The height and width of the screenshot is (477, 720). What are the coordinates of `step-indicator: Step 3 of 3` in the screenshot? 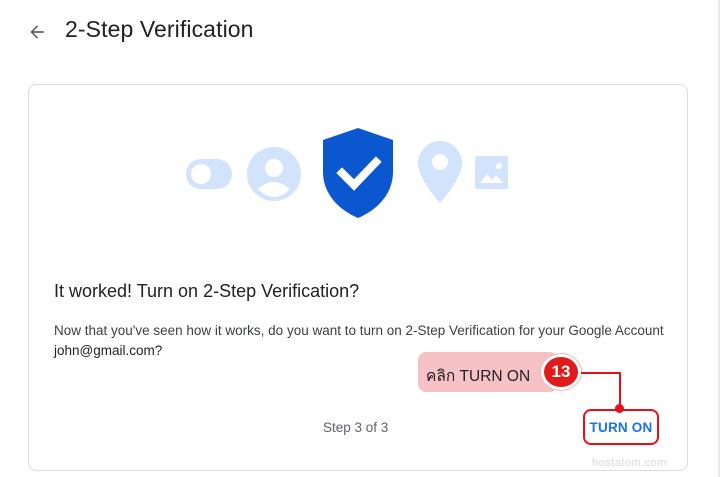 It's located at (356, 427).